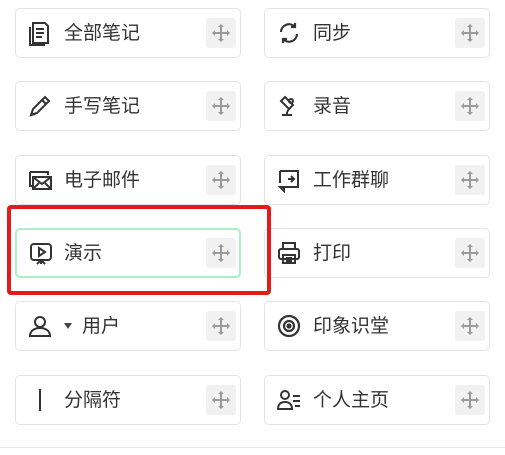 The width and height of the screenshot is (505, 455). Describe the element at coordinates (40, 33) in the screenshot. I see `notes-icon` at that location.